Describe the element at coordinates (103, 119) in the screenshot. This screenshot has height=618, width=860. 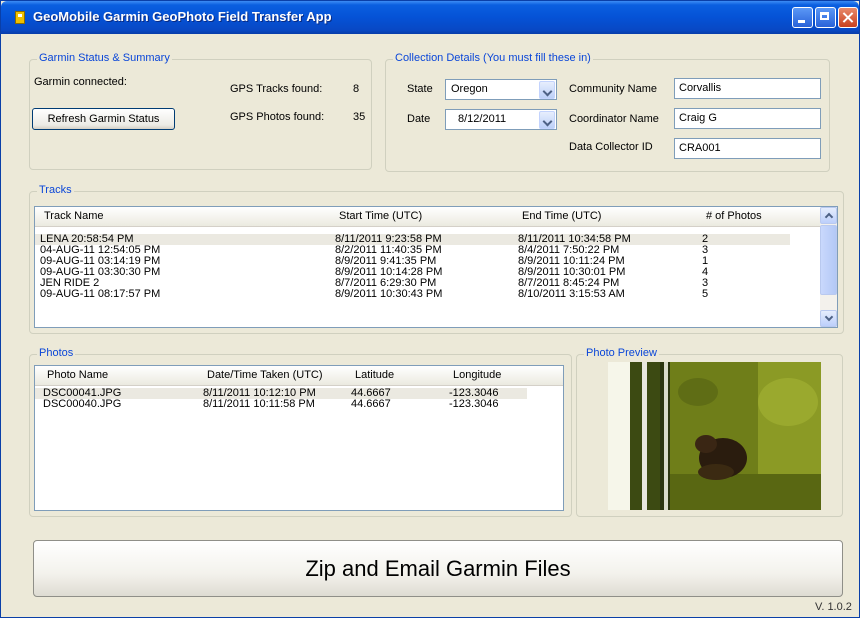
I see `refresh-garmin-button: Refresh Garmin Status` at that location.